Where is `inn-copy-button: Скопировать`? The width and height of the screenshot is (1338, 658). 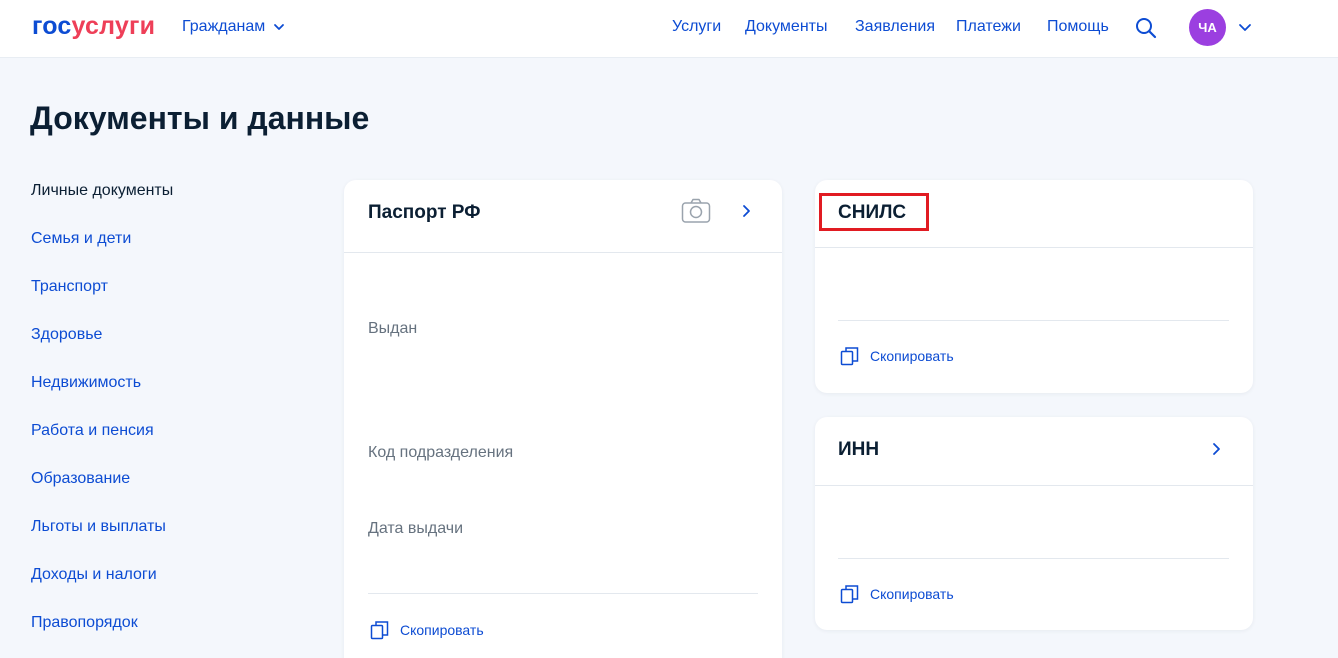
inn-copy-button: Скопировать is located at coordinates (897, 594).